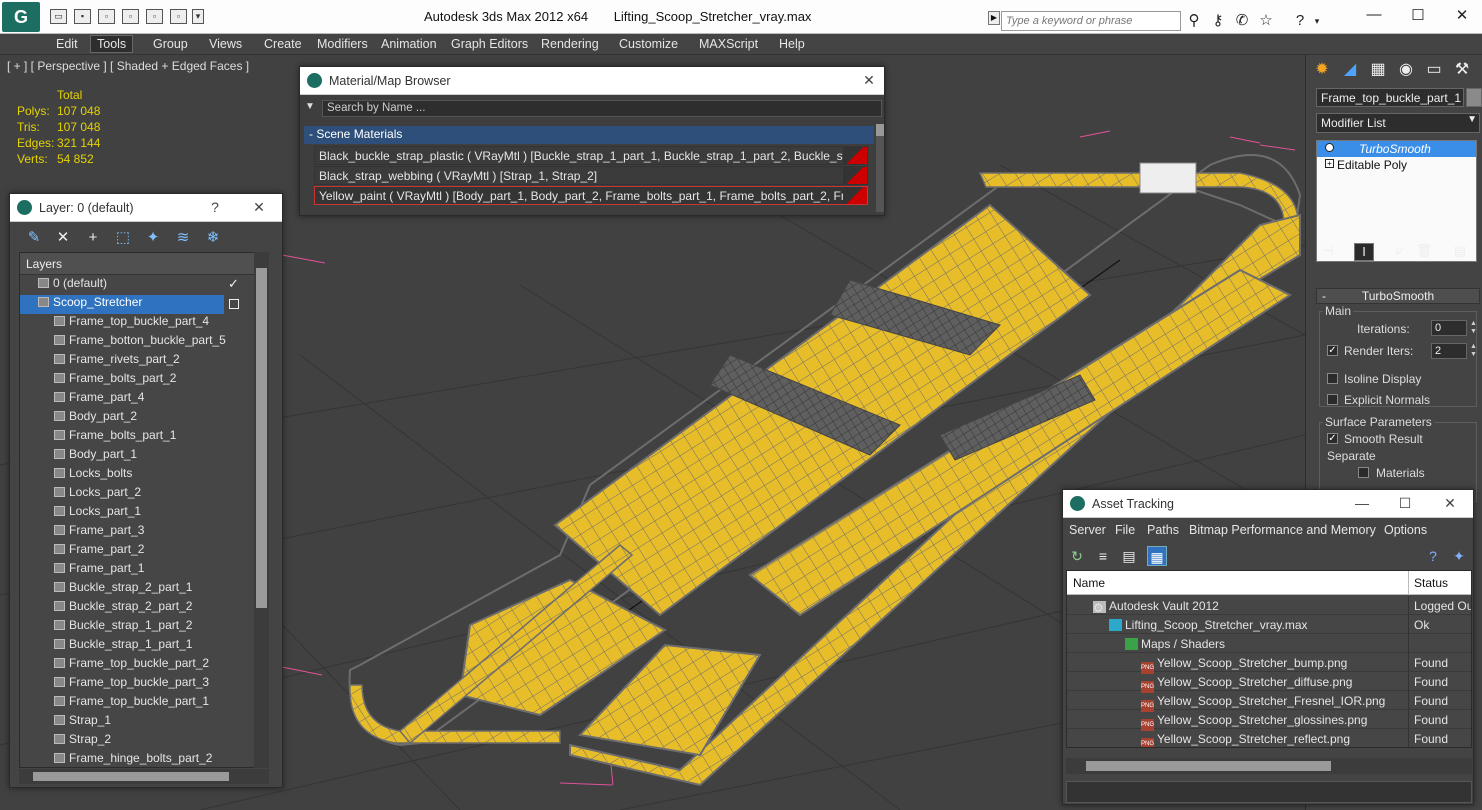  What do you see at coordinates (342, 44) in the screenshot?
I see `menu-modifiers: Modifiers` at bounding box center [342, 44].